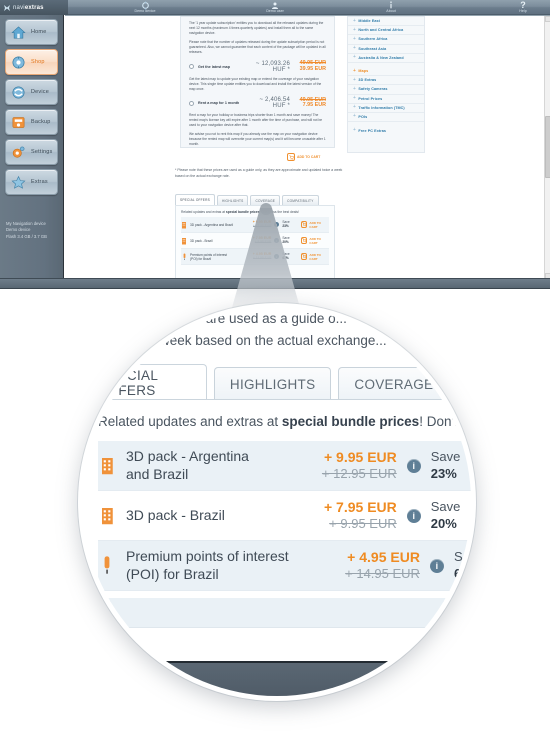 The image size is (550, 735). I want to click on offer-name: 3D pack - Argentina and Brazil, so click(212, 224).